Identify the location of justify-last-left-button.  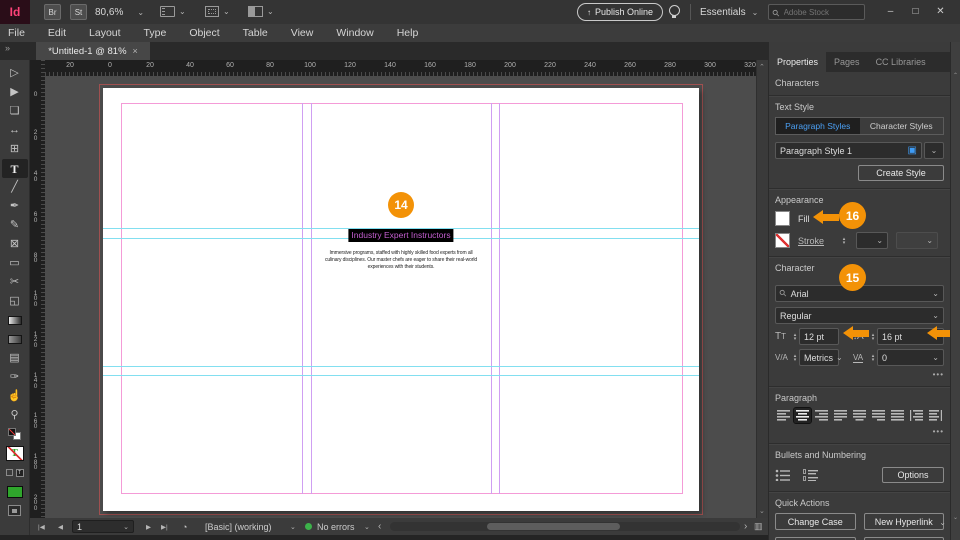
(840, 415).